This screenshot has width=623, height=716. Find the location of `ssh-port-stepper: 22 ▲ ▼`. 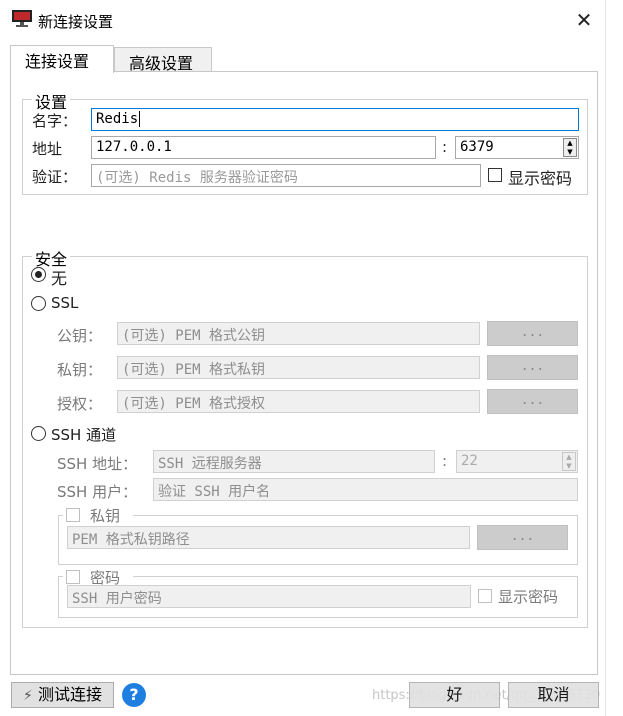

ssh-port-stepper: 22 ▲ ▼ is located at coordinates (517, 461).